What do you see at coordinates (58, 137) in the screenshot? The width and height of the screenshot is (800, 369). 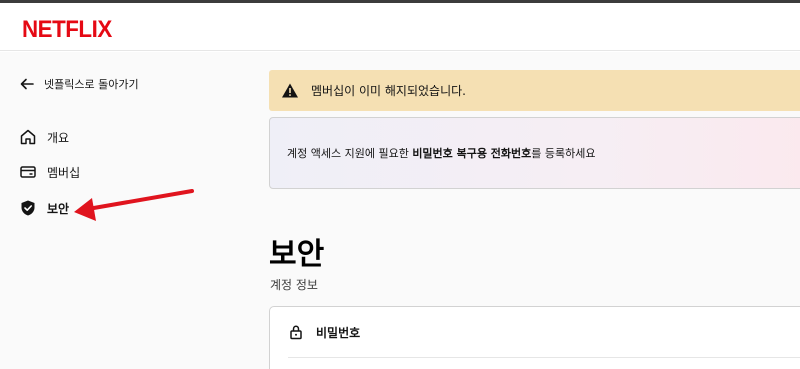 I see `sidebar-item-label: 개요` at bounding box center [58, 137].